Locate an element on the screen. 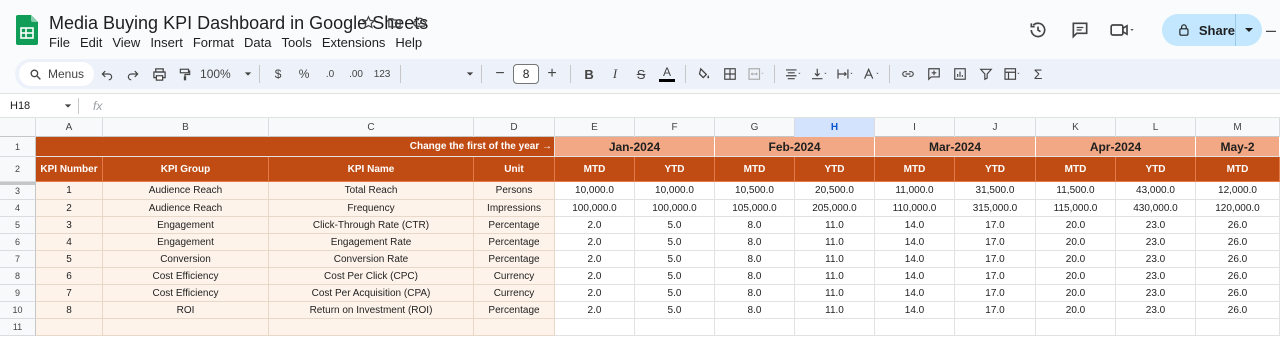 The height and width of the screenshot is (344, 1280). table-cell: Click-Through Rate (CTR) is located at coordinates (371, 225).